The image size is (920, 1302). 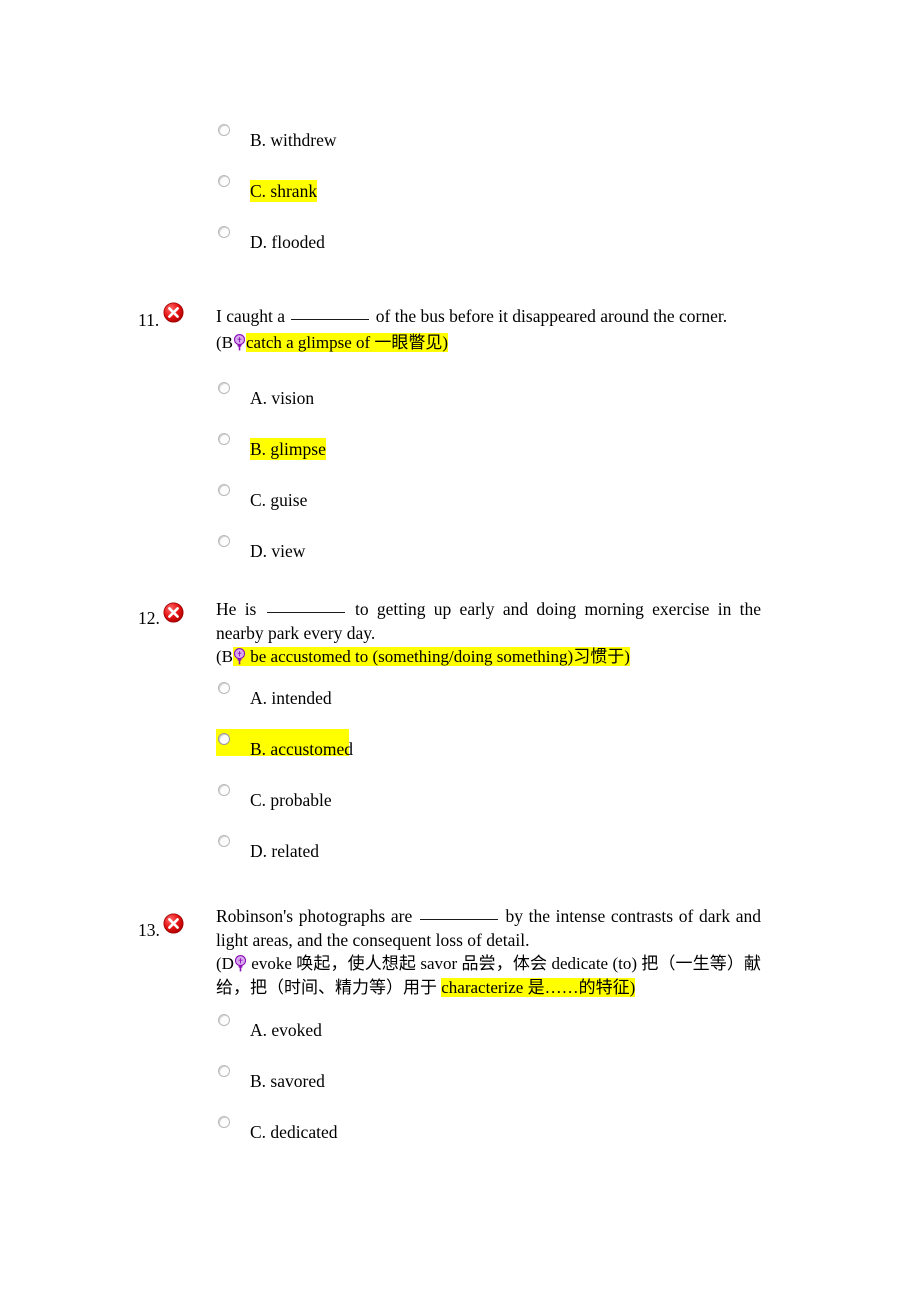 What do you see at coordinates (460, 1035) in the screenshot?
I see `option-row: A. evoked` at bounding box center [460, 1035].